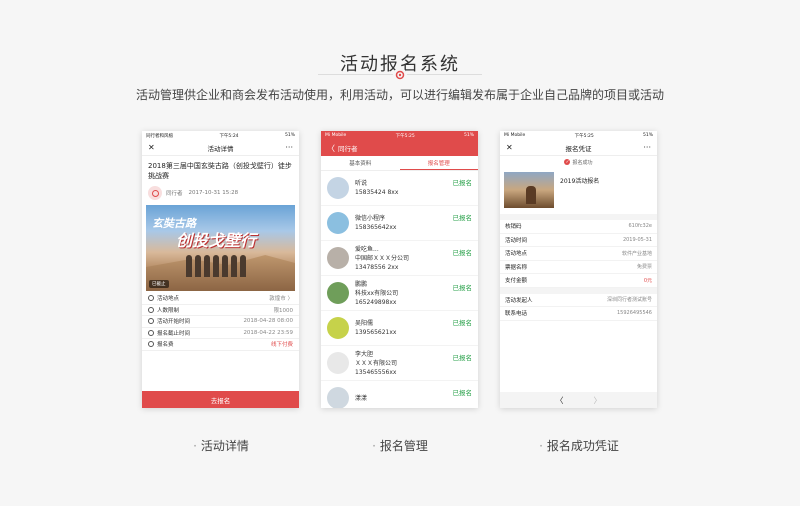 The height and width of the screenshot is (506, 800). What do you see at coordinates (637, 239) in the screenshot?
I see `row-value: 2019-05-31` at bounding box center [637, 239].